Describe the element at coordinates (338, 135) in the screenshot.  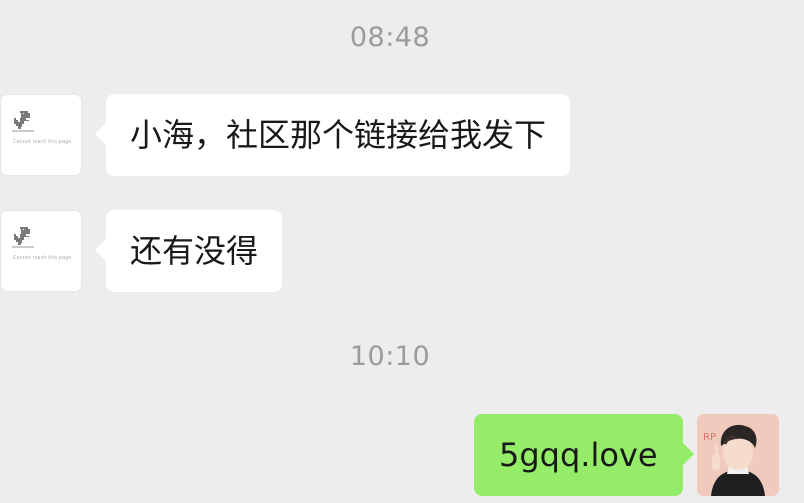
I see `message-text: 小海，社区那个链接给我发下` at that location.